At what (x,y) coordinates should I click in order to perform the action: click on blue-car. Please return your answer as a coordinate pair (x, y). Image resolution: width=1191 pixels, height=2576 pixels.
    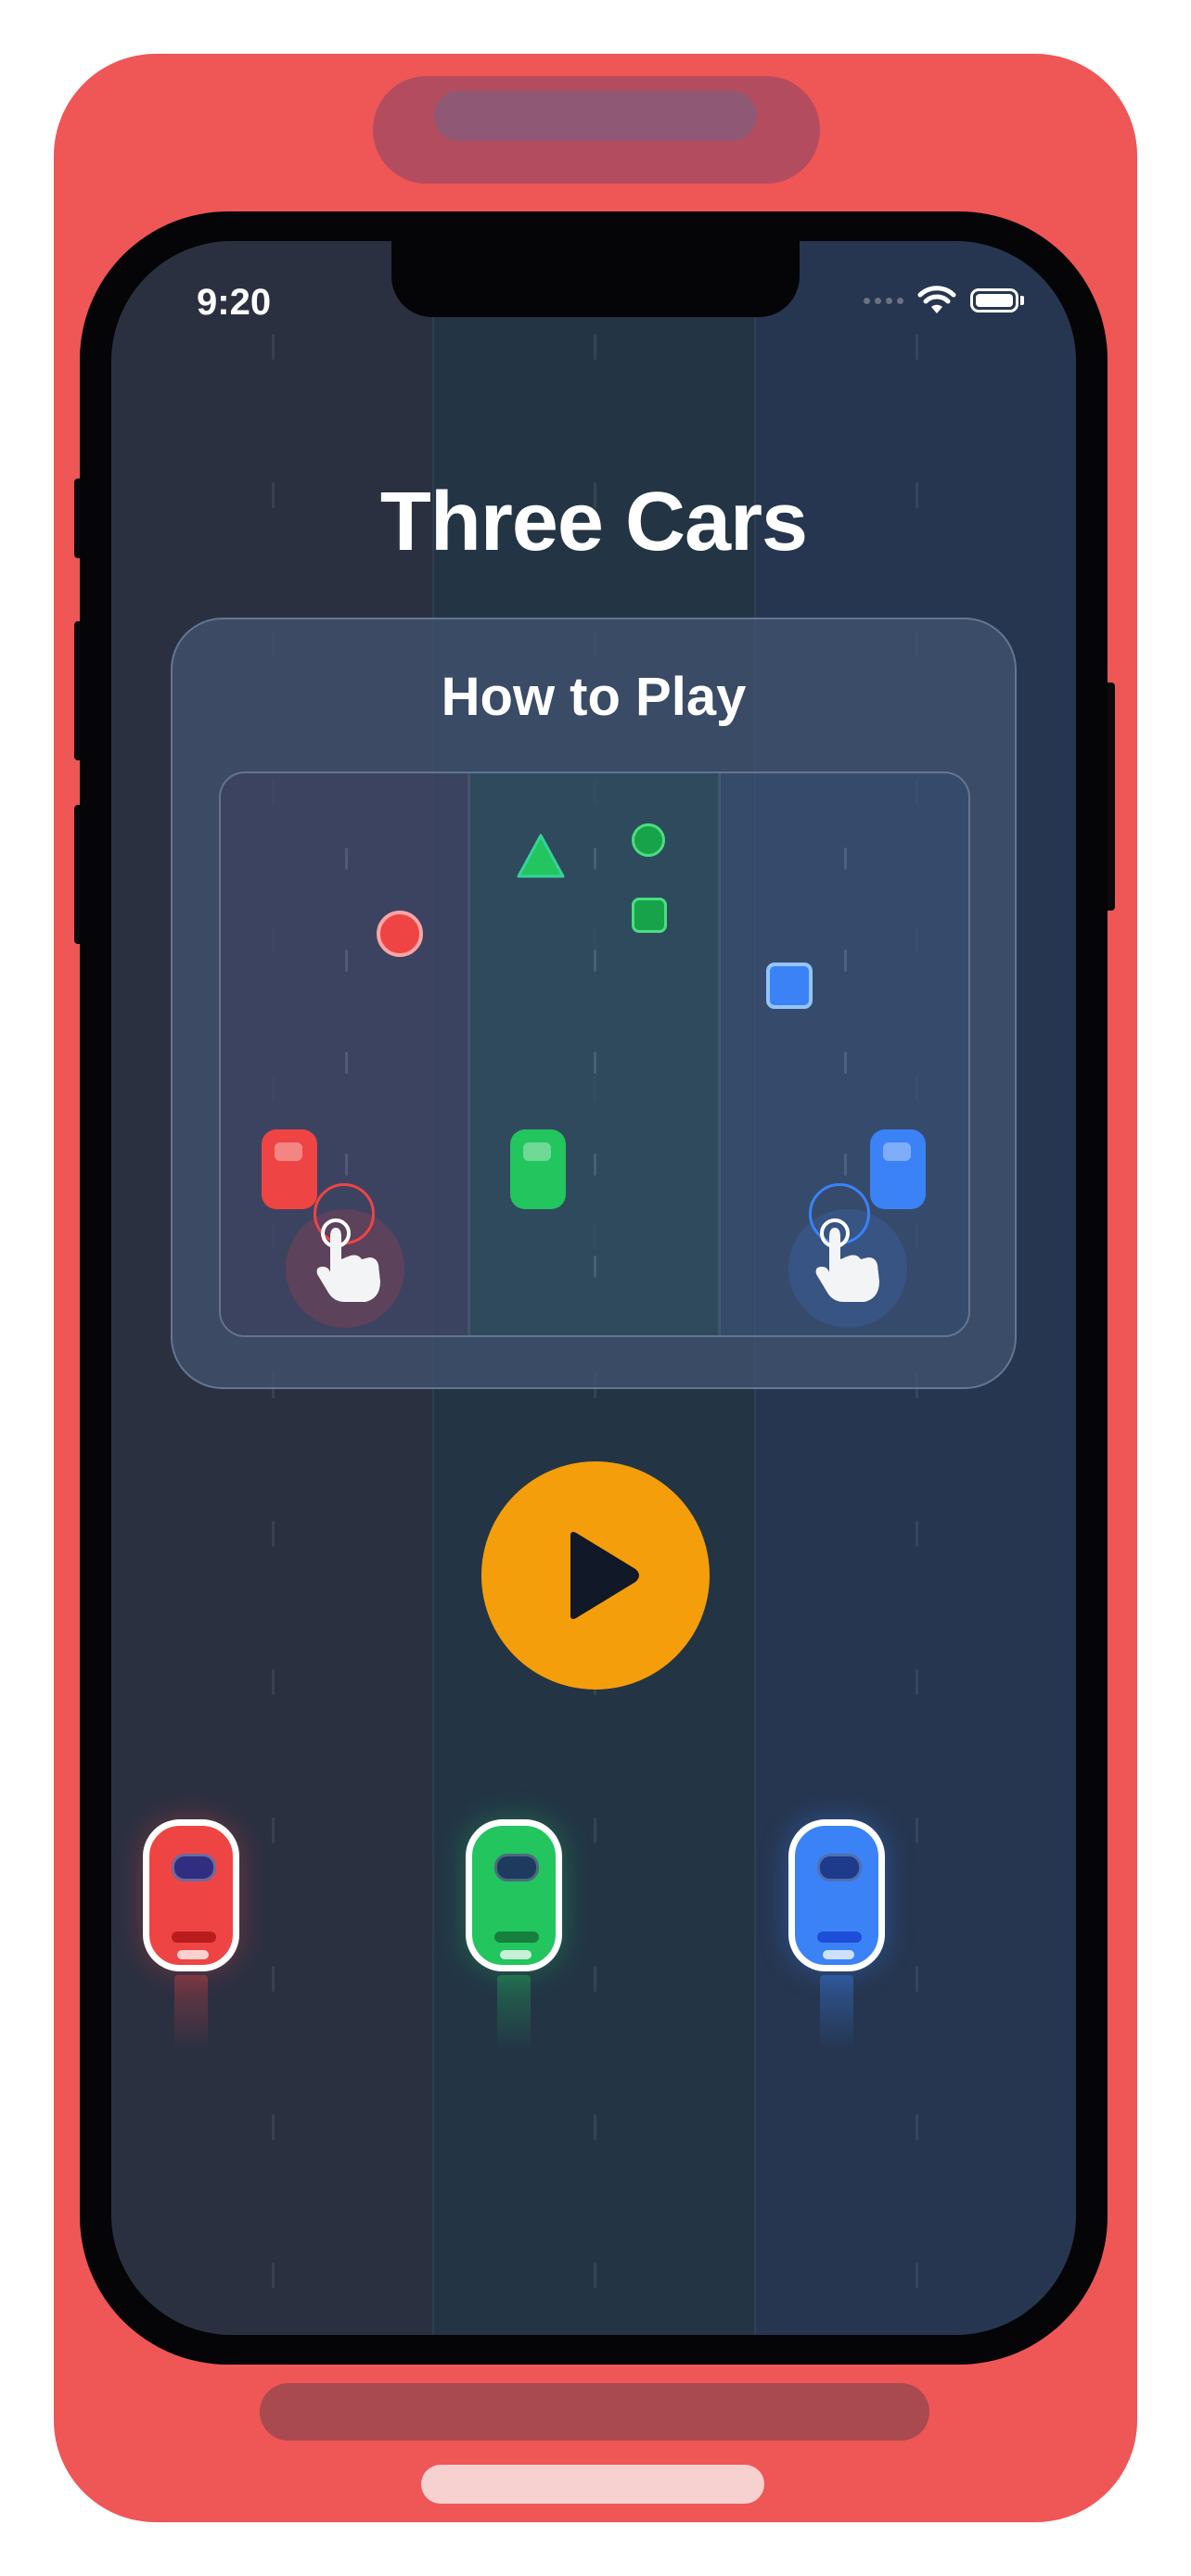
    Looking at the image, I should click on (836, 1895).